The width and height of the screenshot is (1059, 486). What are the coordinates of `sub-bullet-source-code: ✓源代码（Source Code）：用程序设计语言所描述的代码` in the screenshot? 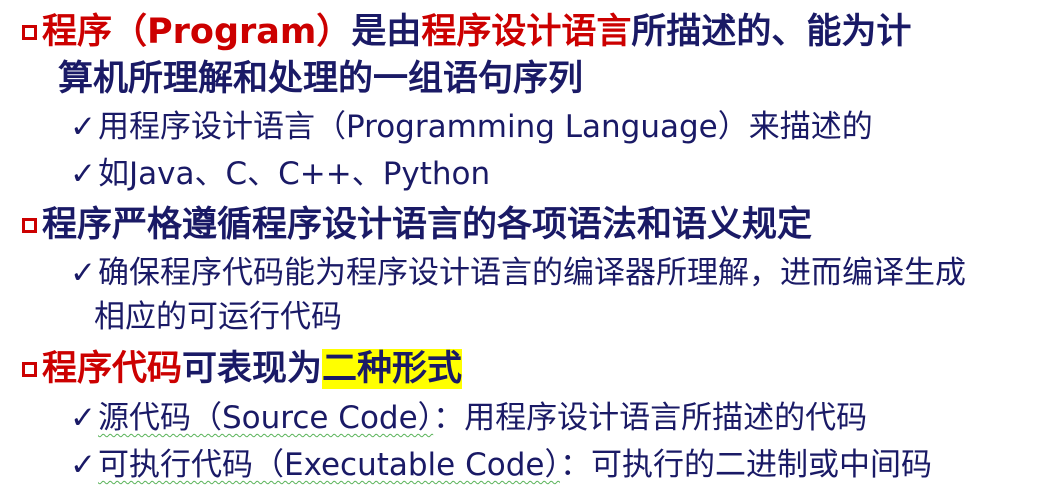 It's located at (468, 418).